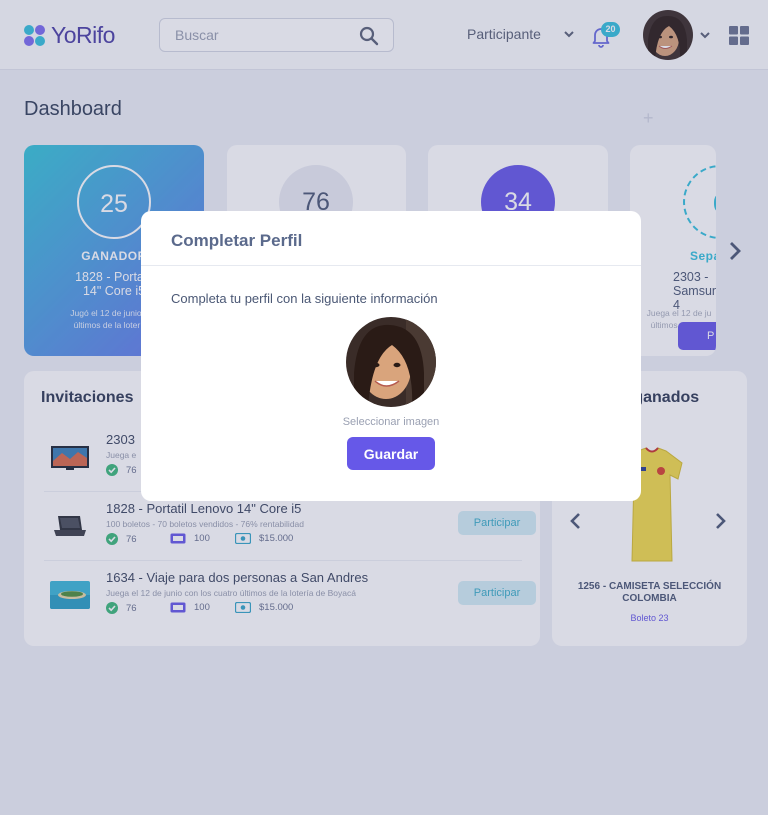 The image size is (768, 815). Describe the element at coordinates (391, 362) in the screenshot. I see `profile-avatar` at that location.